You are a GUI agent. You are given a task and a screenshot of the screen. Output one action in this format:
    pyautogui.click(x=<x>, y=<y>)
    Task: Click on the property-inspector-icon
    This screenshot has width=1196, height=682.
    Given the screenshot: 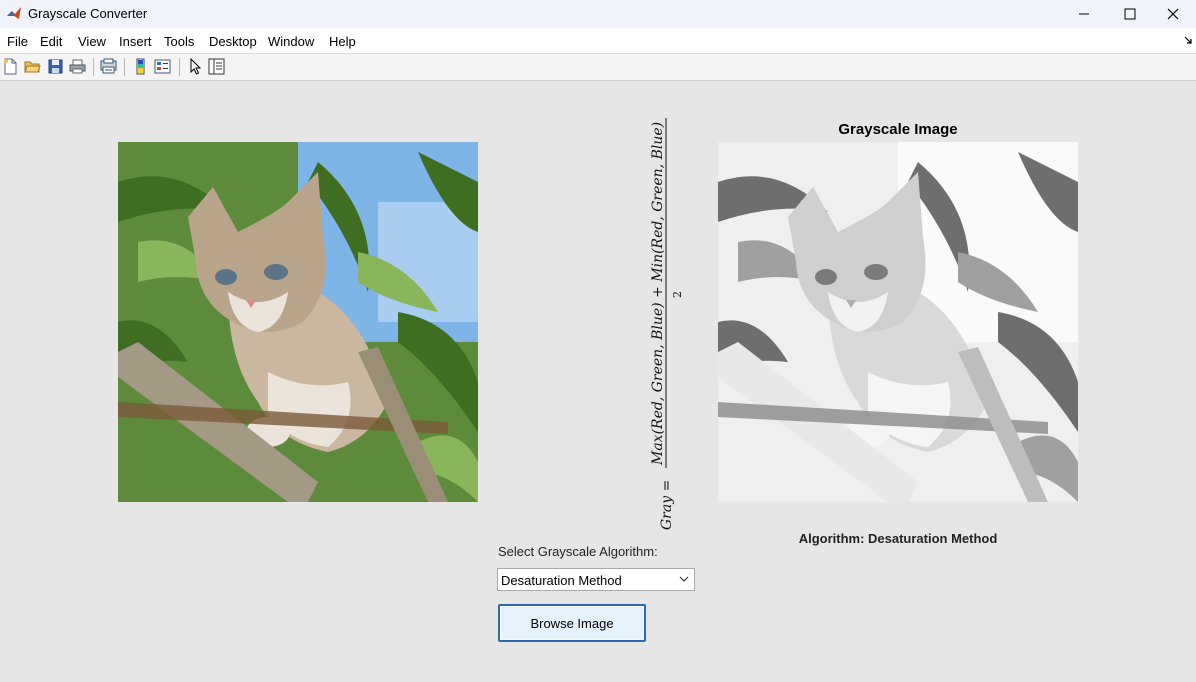 What is the action you would take?
    pyautogui.click(x=216, y=66)
    